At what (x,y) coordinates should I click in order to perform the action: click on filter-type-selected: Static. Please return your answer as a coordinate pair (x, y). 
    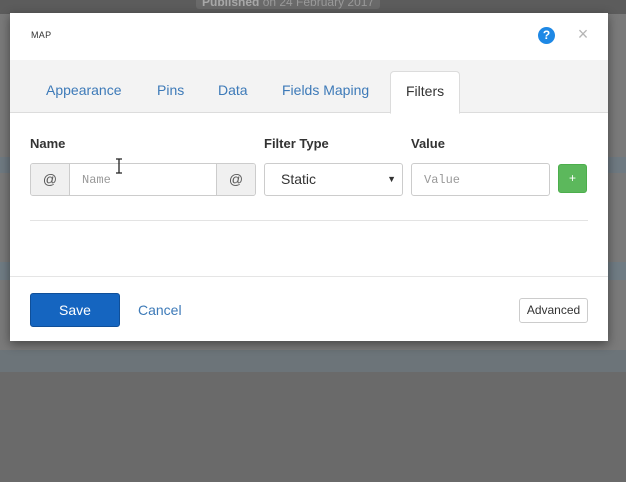
    Looking at the image, I should click on (299, 179).